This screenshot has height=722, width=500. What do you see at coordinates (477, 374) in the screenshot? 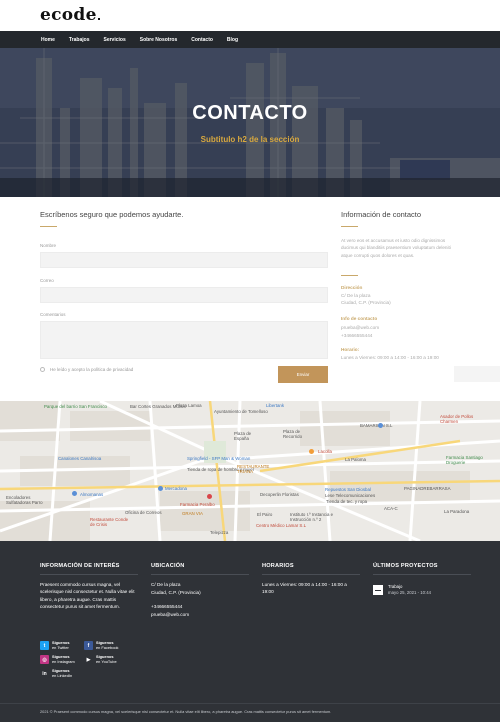
I see `back-to-top-button` at bounding box center [477, 374].